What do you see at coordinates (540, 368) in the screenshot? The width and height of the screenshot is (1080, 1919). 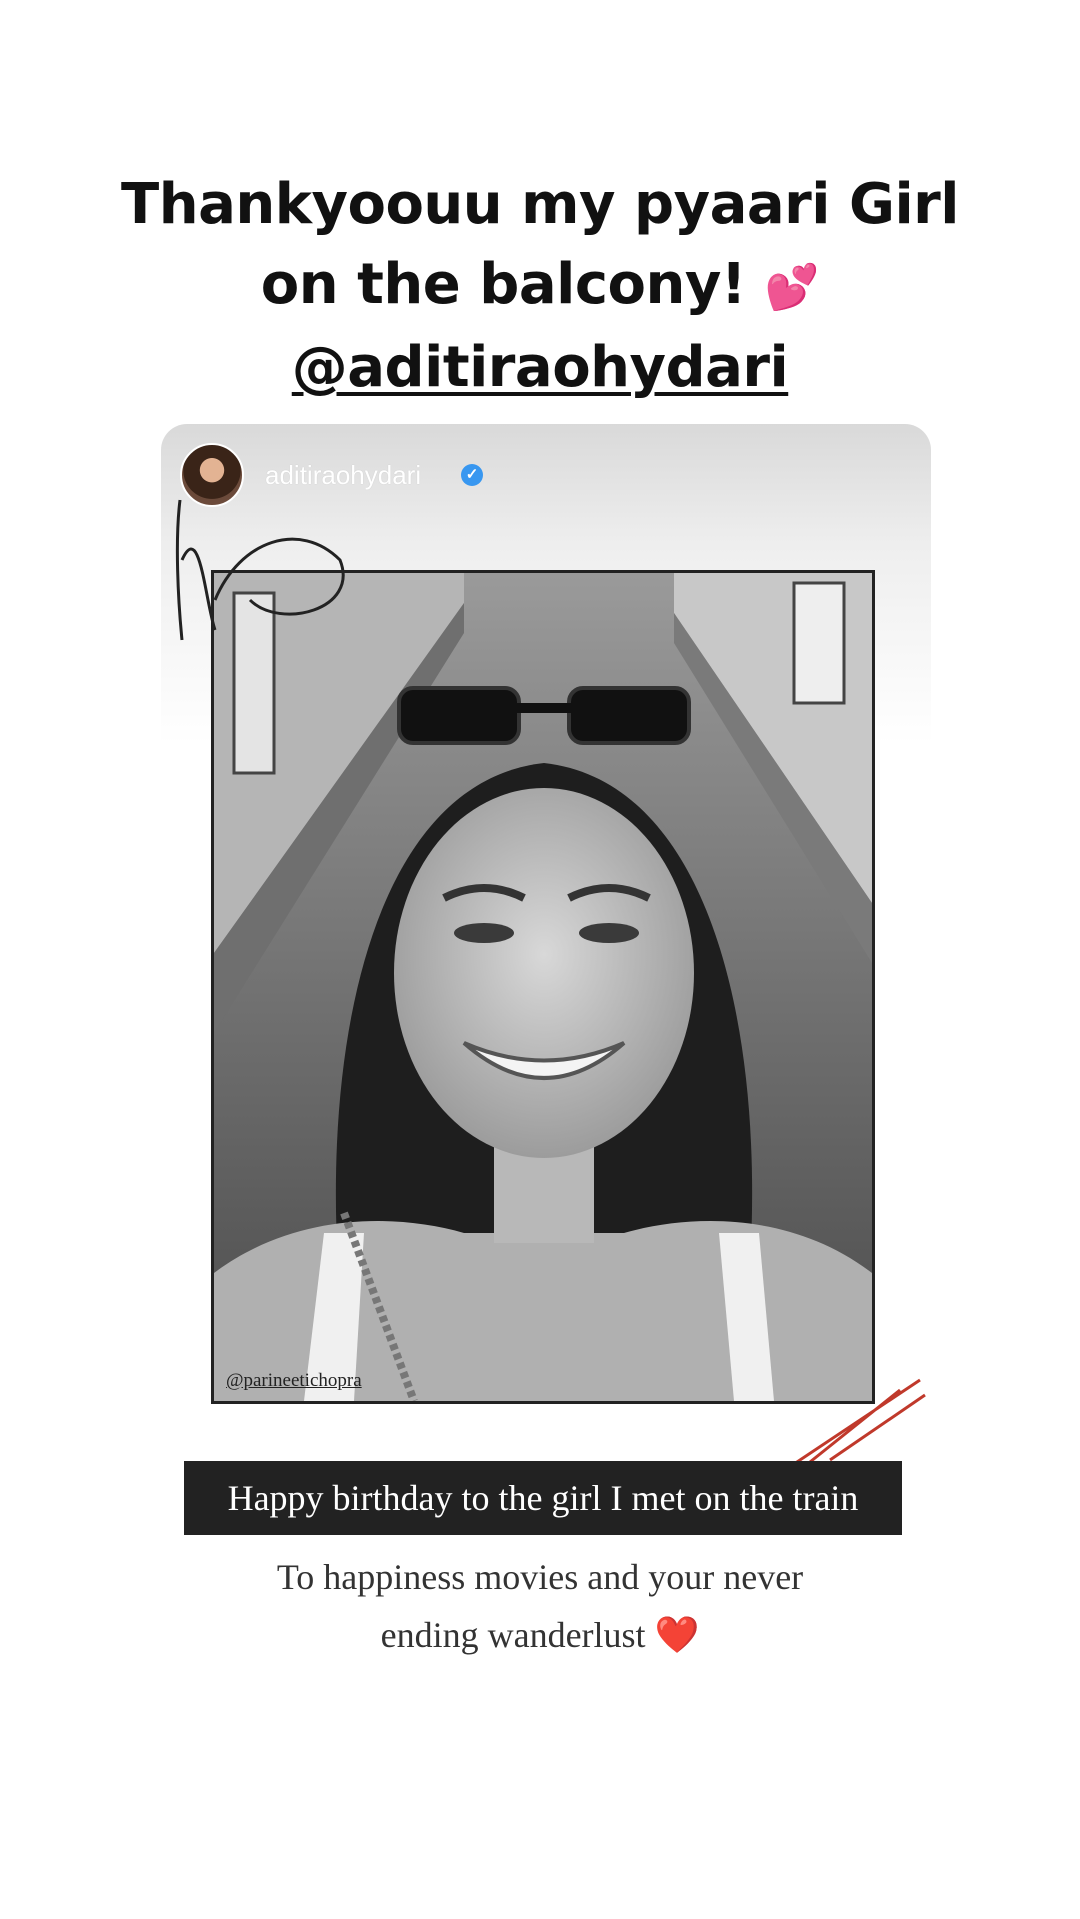 I see `mention-link: @aditiraohydari` at bounding box center [540, 368].